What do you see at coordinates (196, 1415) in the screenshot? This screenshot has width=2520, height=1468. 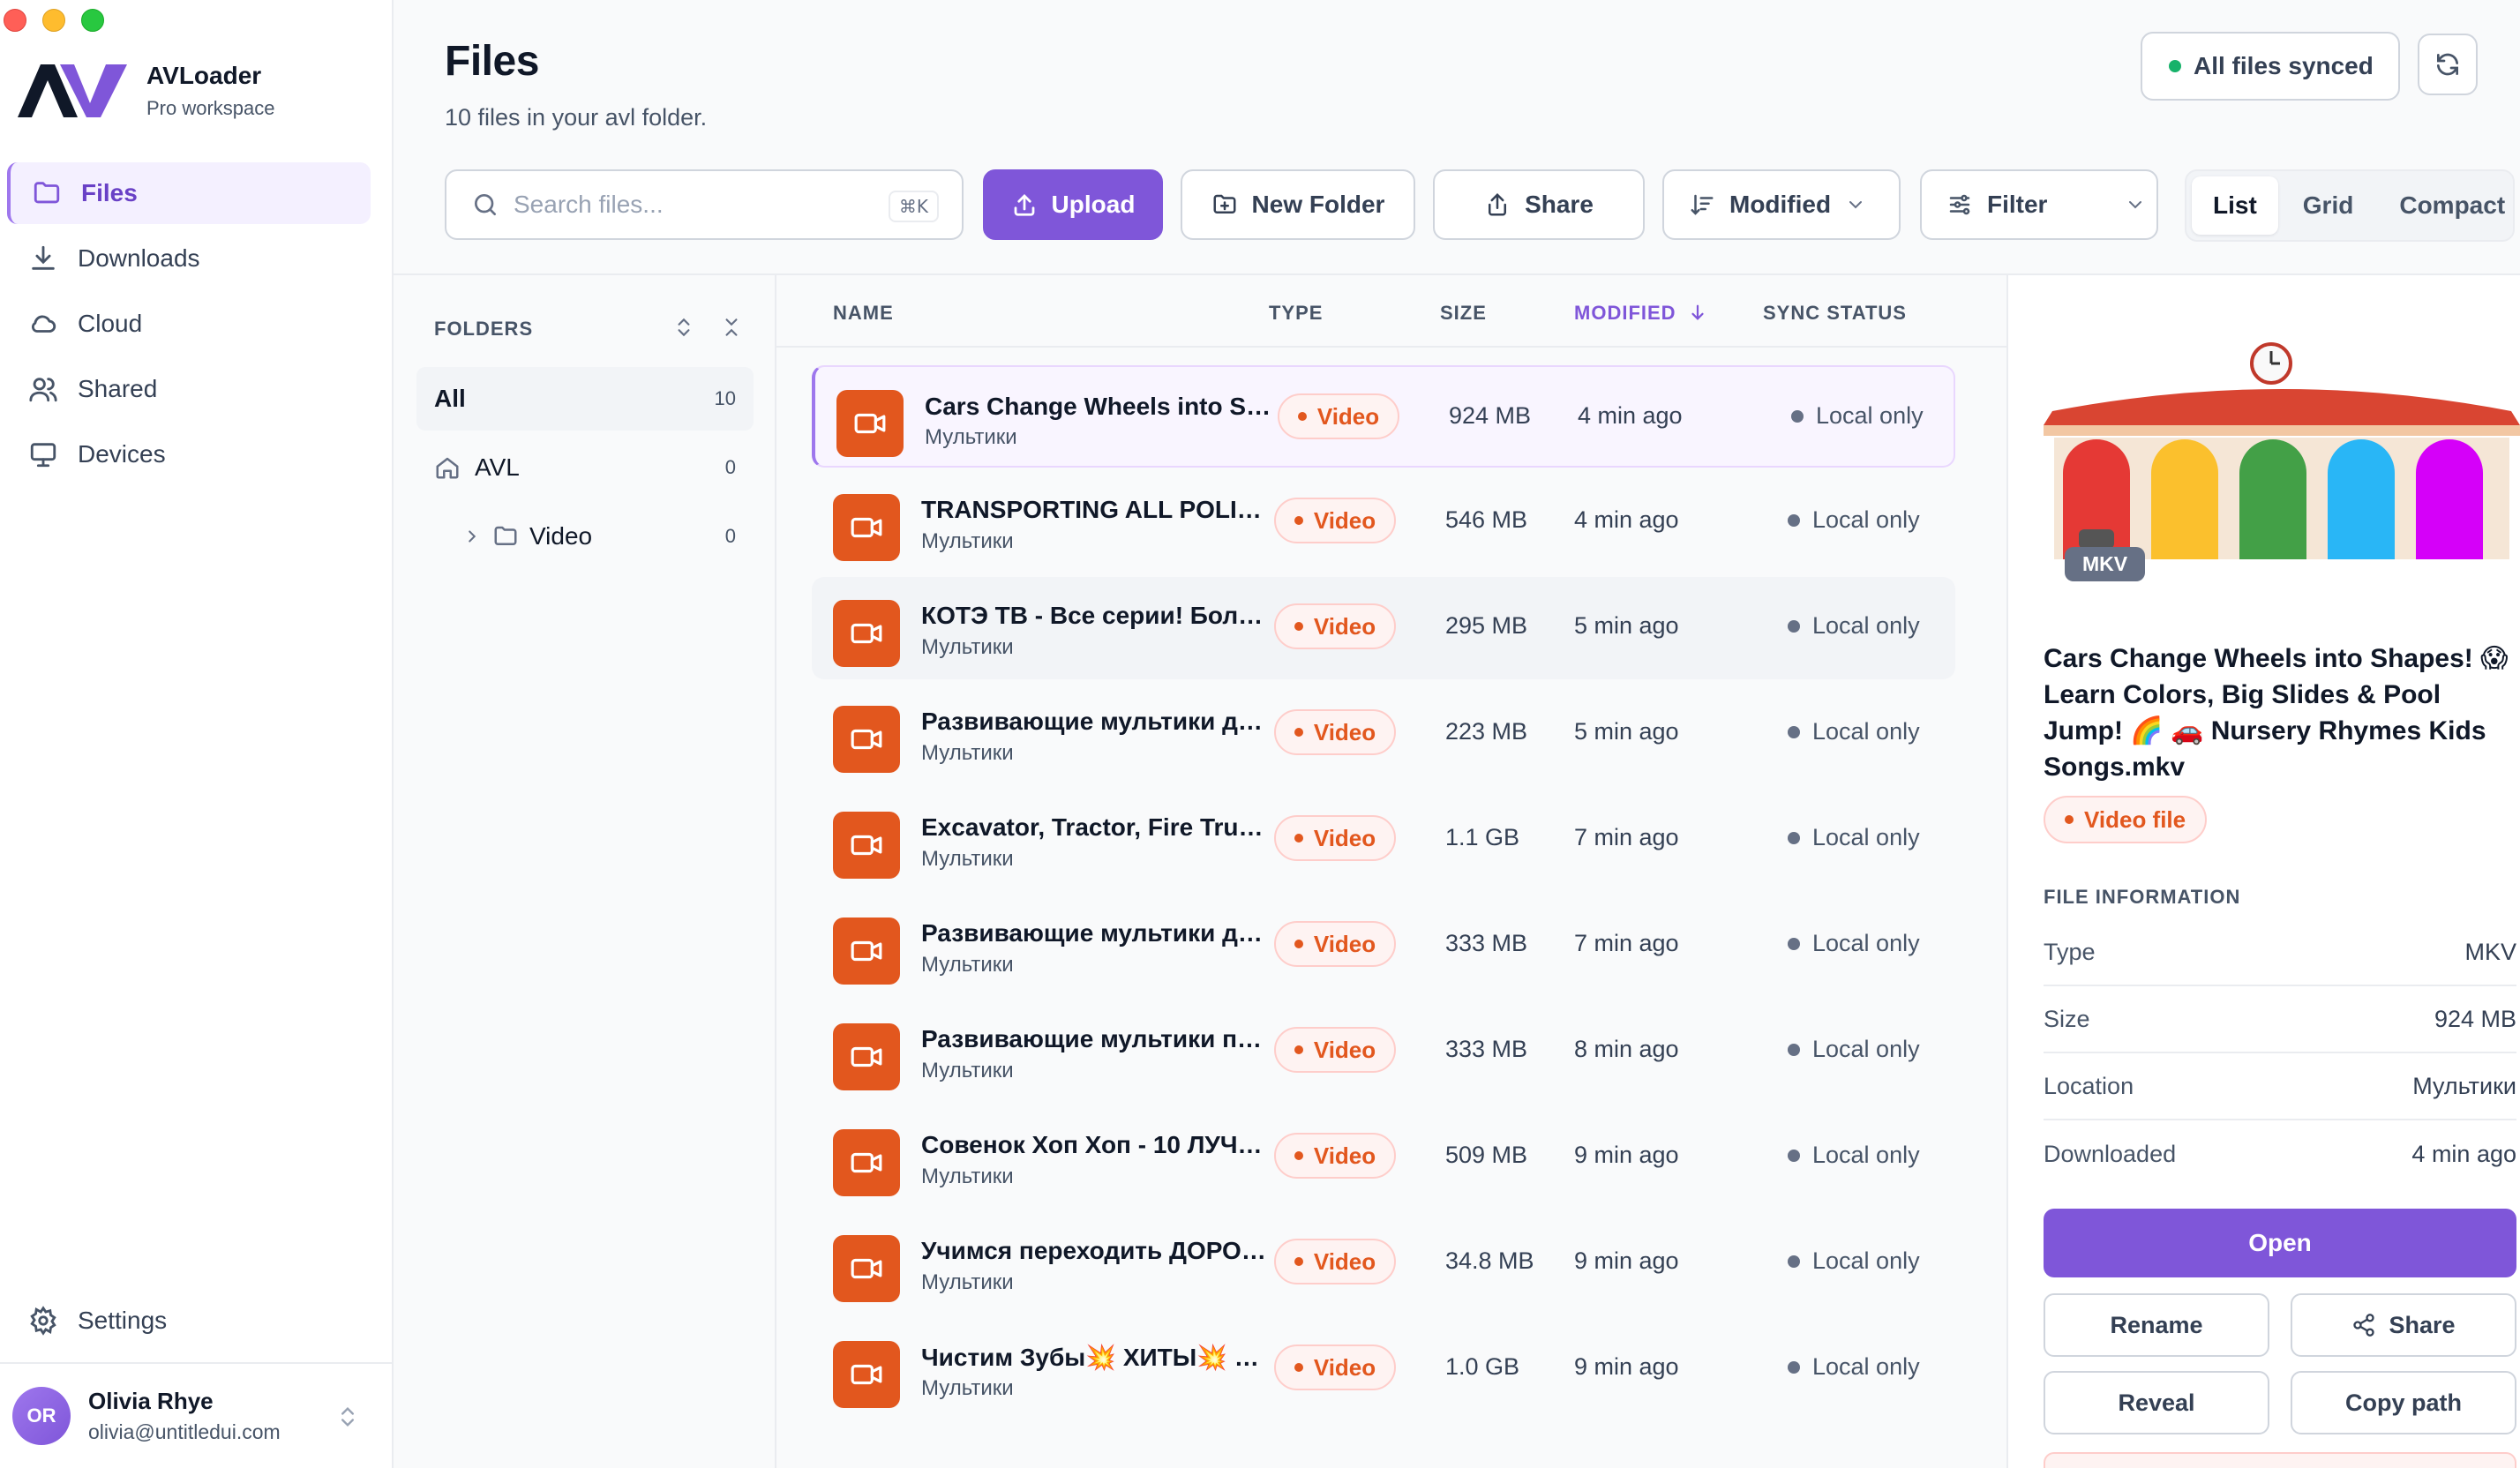 I see `user-menu: OR Olivia Rhye olivia@untitledui.com` at bounding box center [196, 1415].